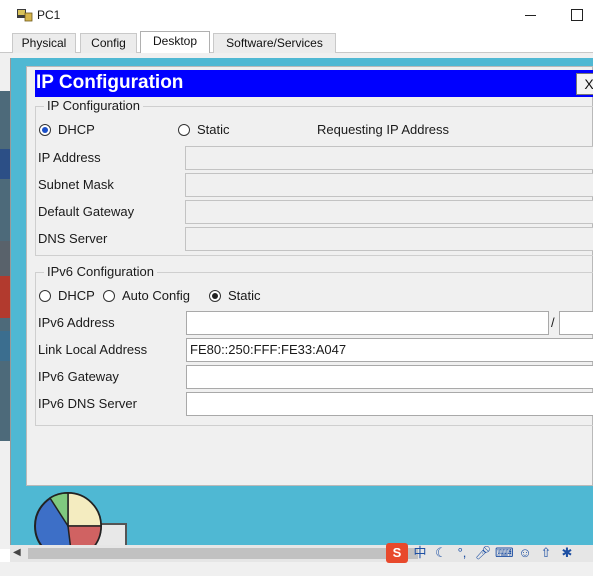 This screenshot has width=593, height=576. Describe the element at coordinates (156, 295) in the screenshot. I see `ipv6-auto-config-label: Auto Config` at that location.